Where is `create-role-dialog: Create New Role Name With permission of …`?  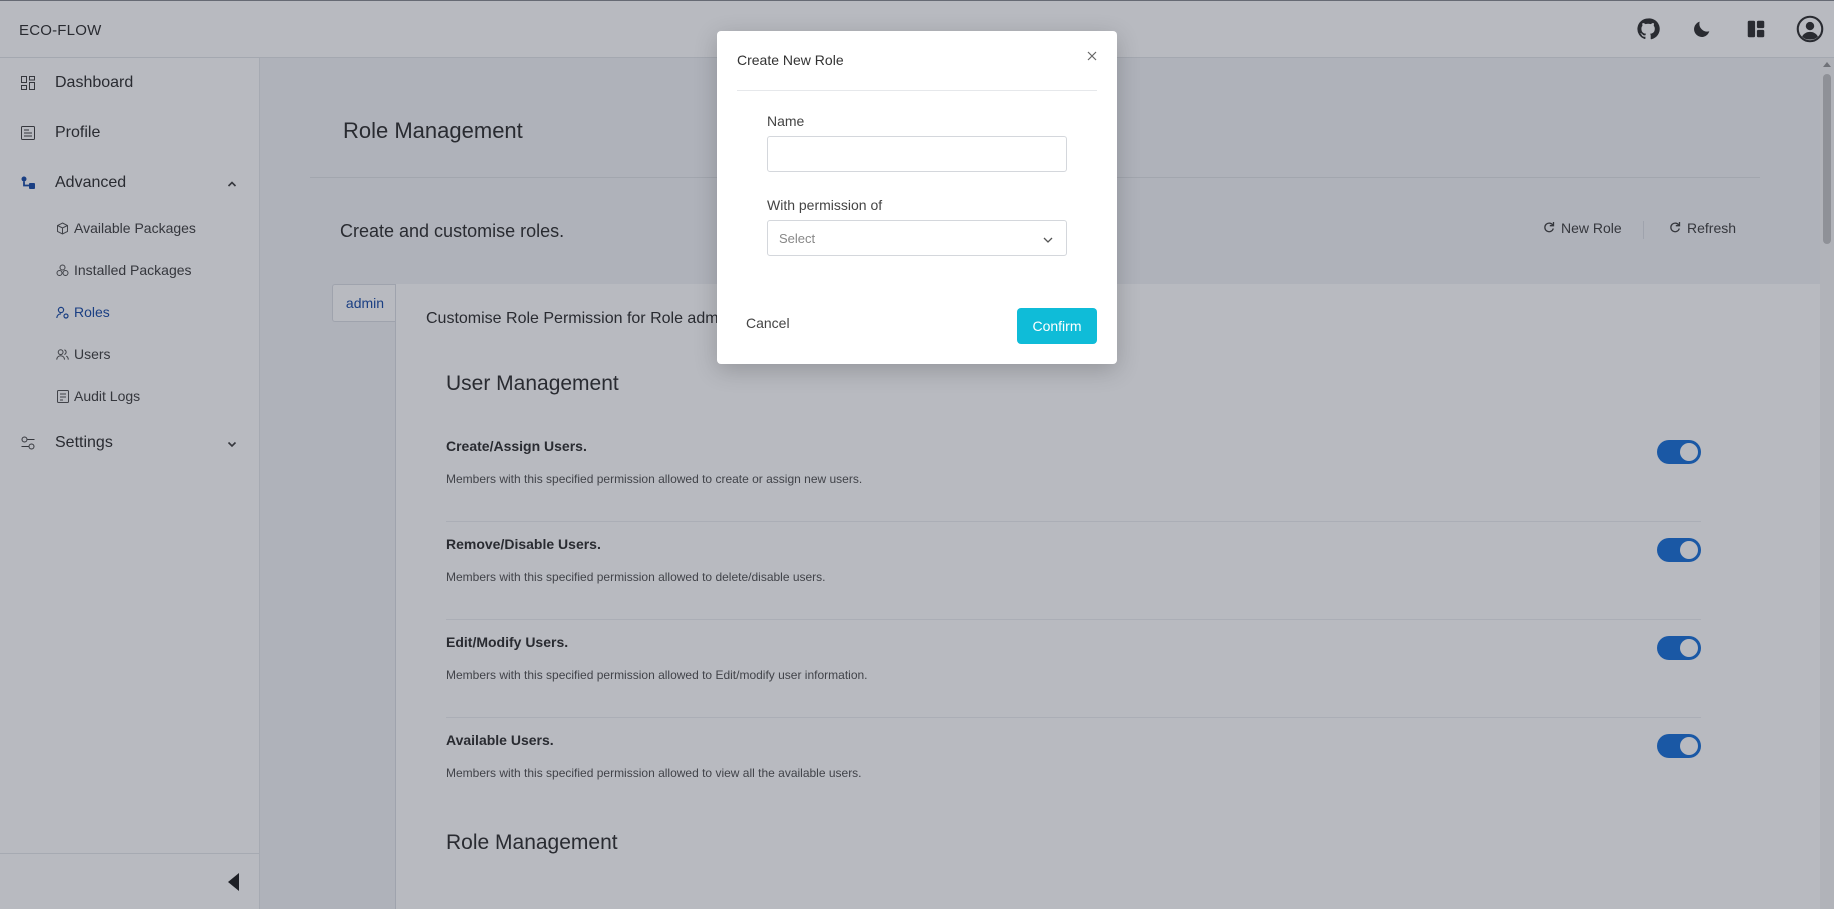 create-role-dialog: Create New Role Name With permission of … is located at coordinates (917, 197).